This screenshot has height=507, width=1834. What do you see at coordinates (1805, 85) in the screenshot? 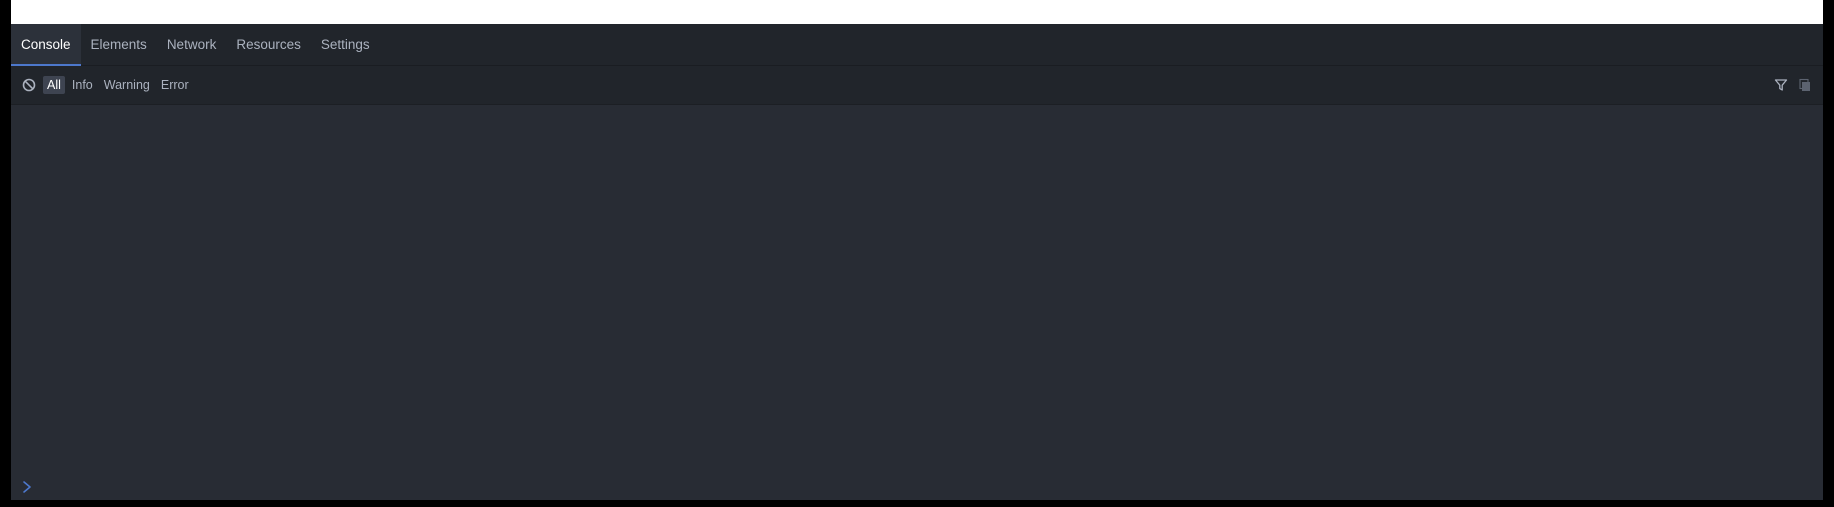
I see `copy-icon` at bounding box center [1805, 85].